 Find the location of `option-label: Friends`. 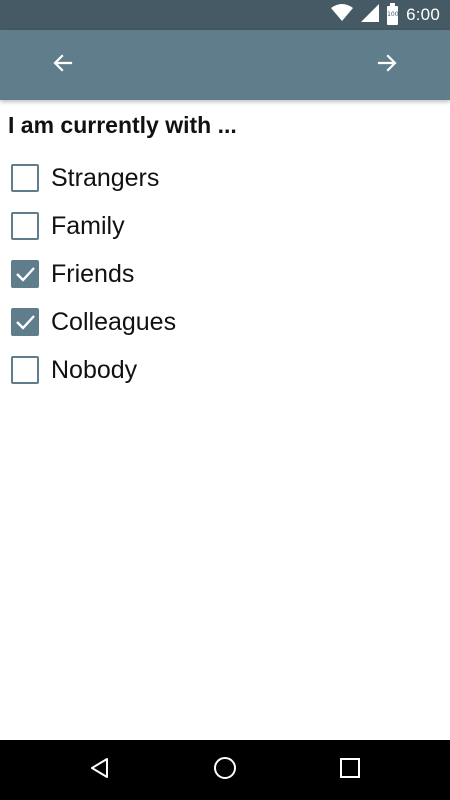

option-label: Friends is located at coordinates (93, 273).